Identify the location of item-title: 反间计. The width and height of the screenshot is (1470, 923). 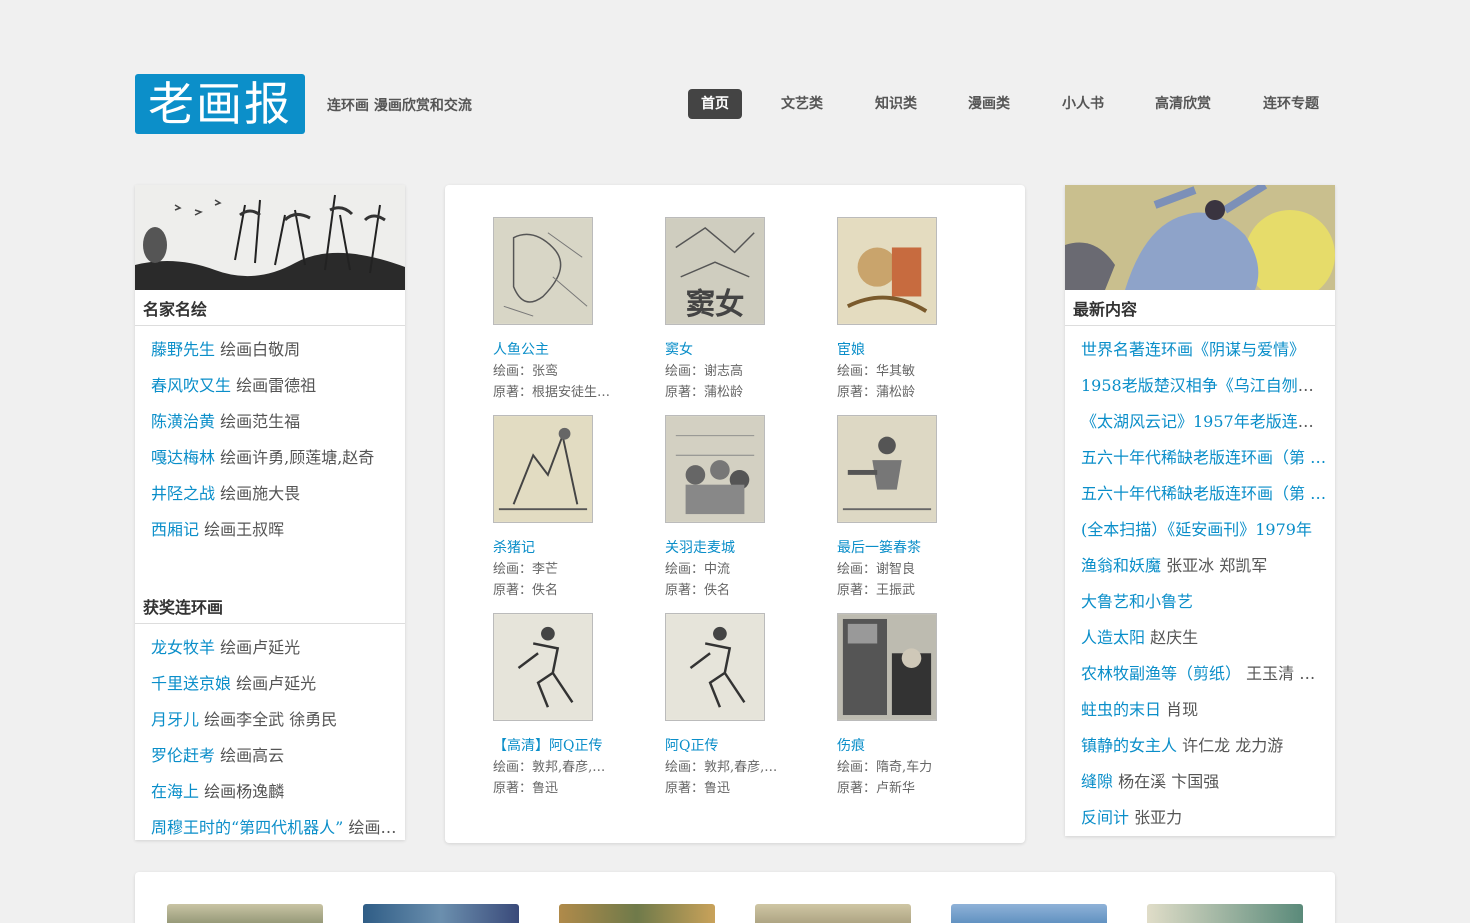
(1105, 817).